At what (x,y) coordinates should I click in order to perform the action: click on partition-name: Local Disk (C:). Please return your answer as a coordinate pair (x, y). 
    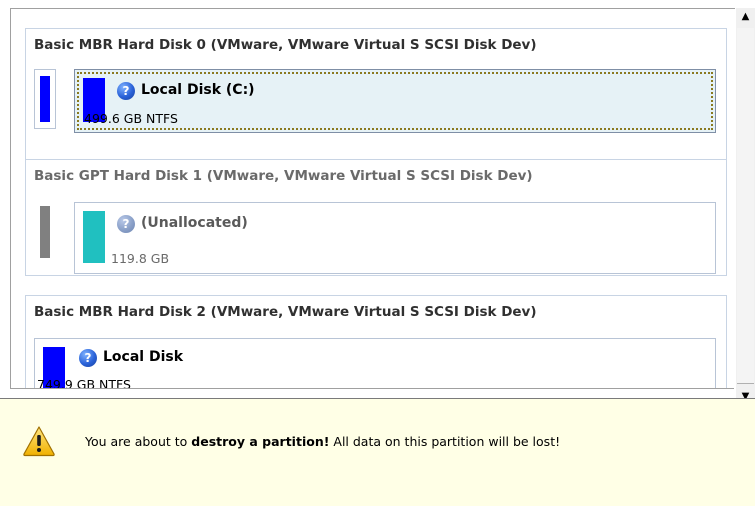
    Looking at the image, I should click on (198, 90).